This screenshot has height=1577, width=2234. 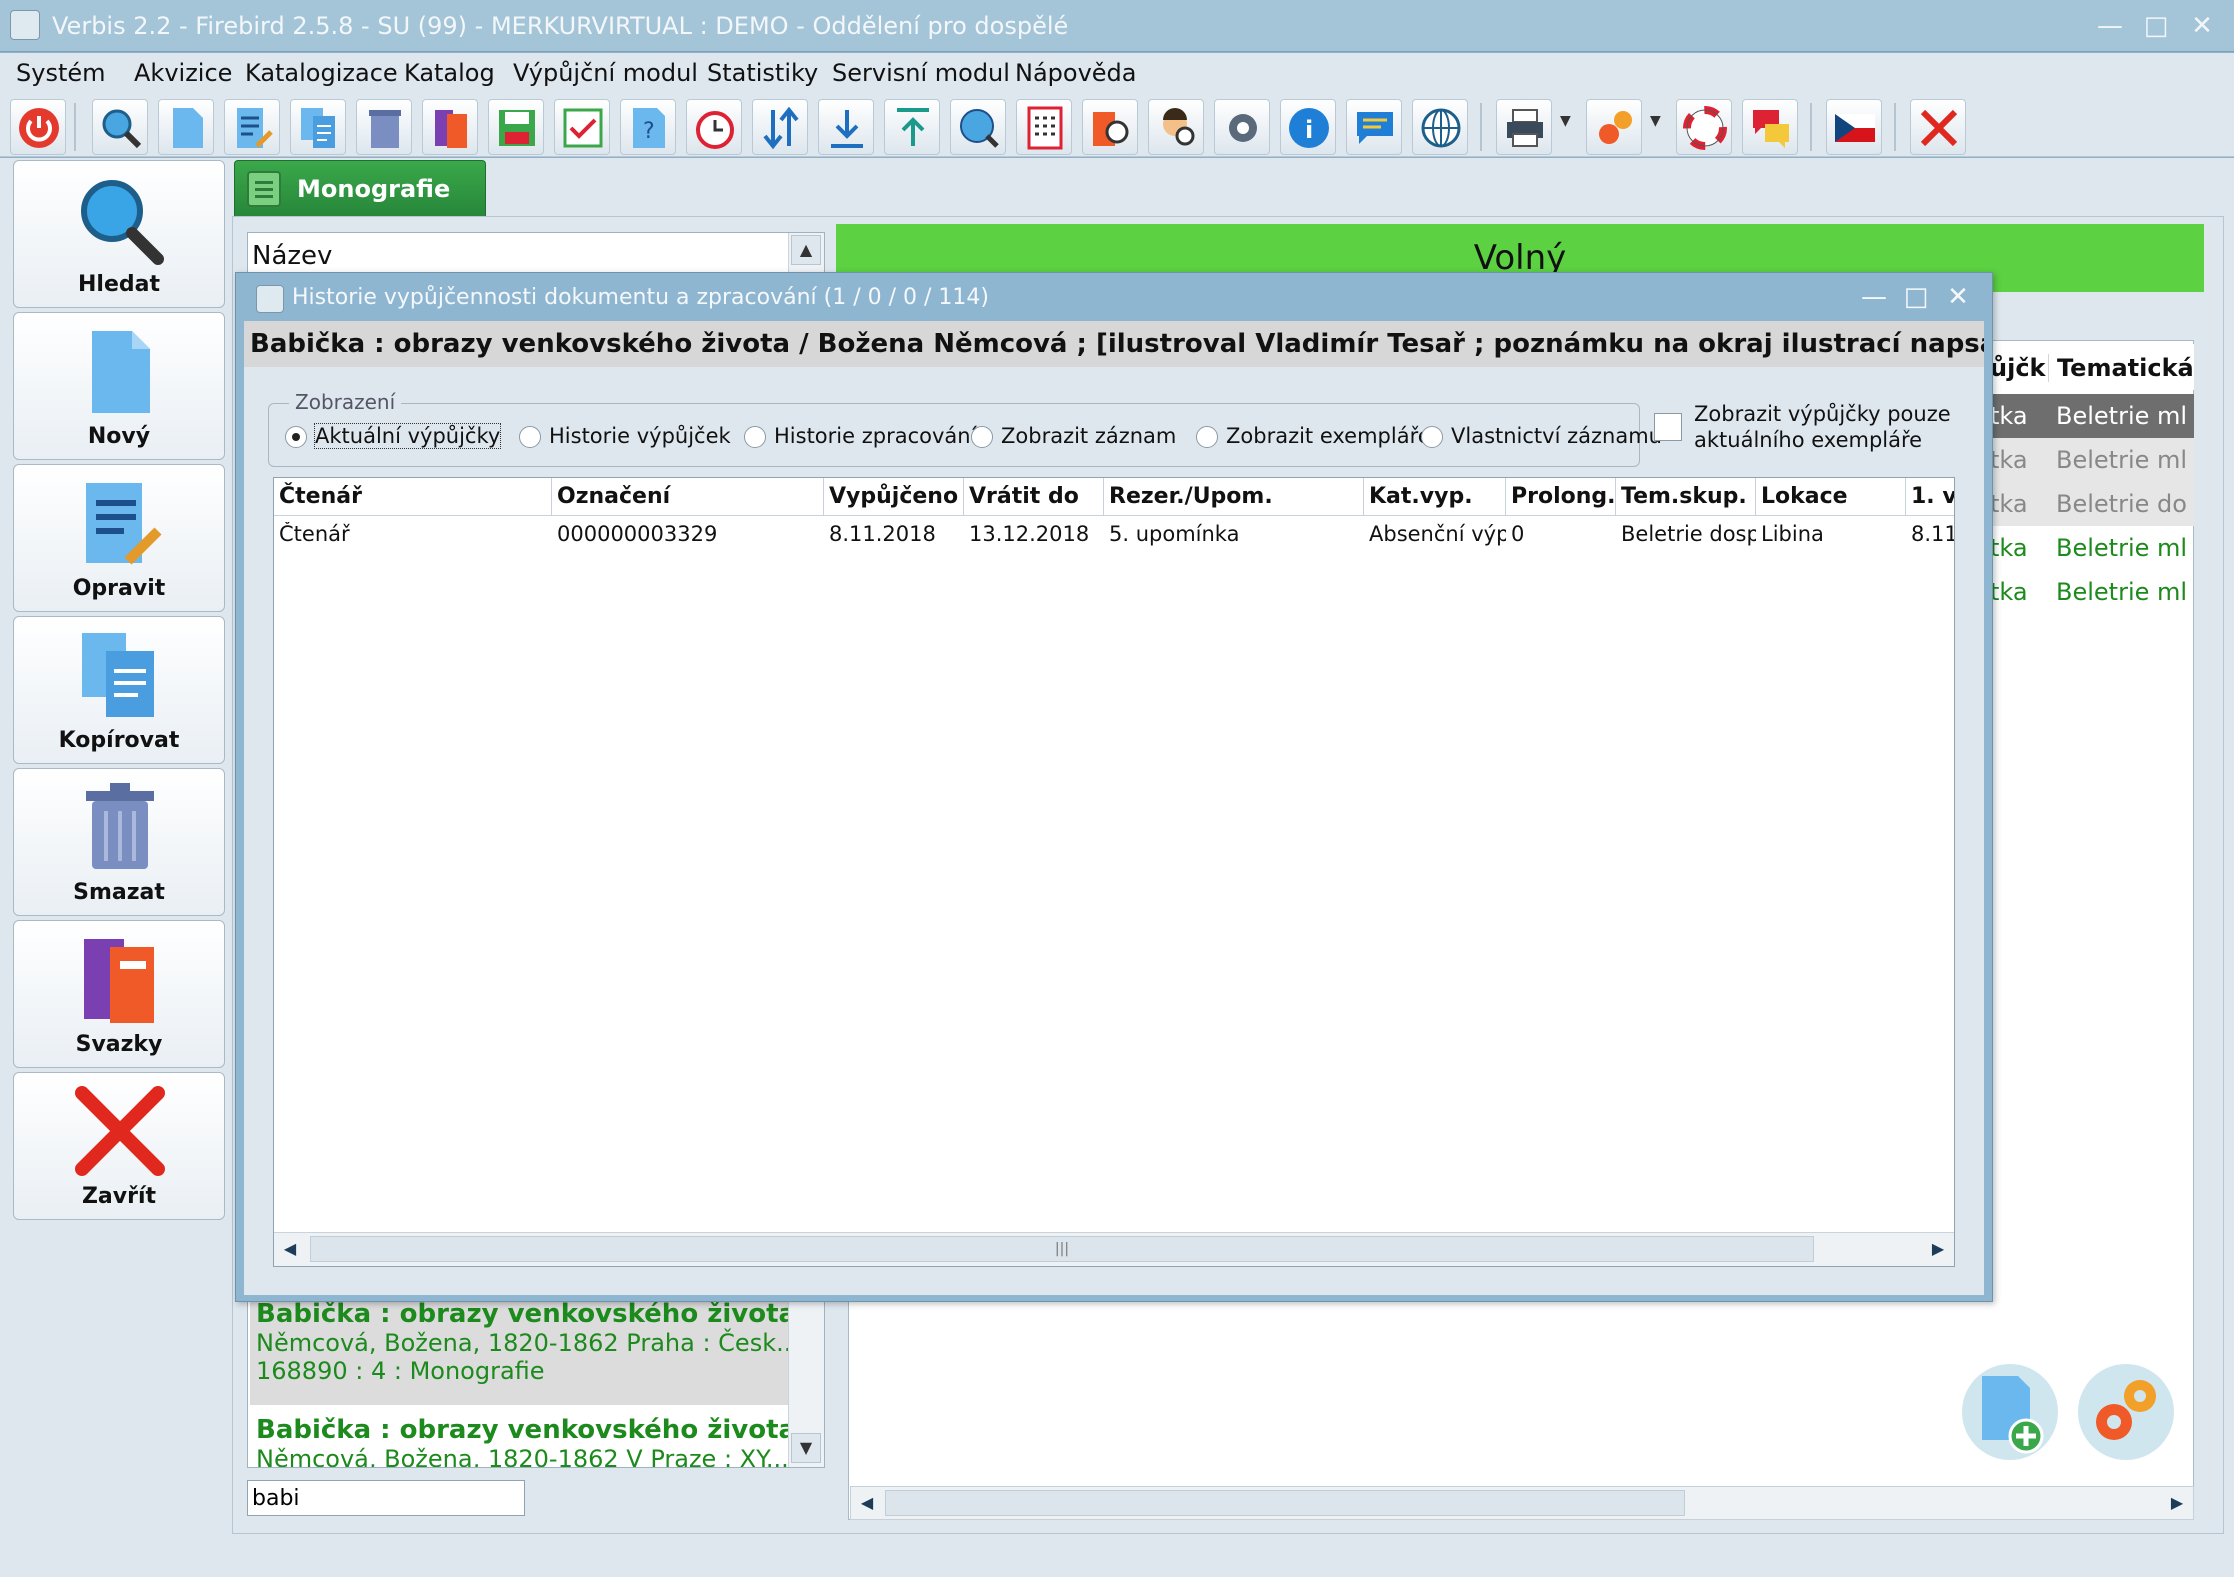 I want to click on printer-icon, so click(x=1524, y=127).